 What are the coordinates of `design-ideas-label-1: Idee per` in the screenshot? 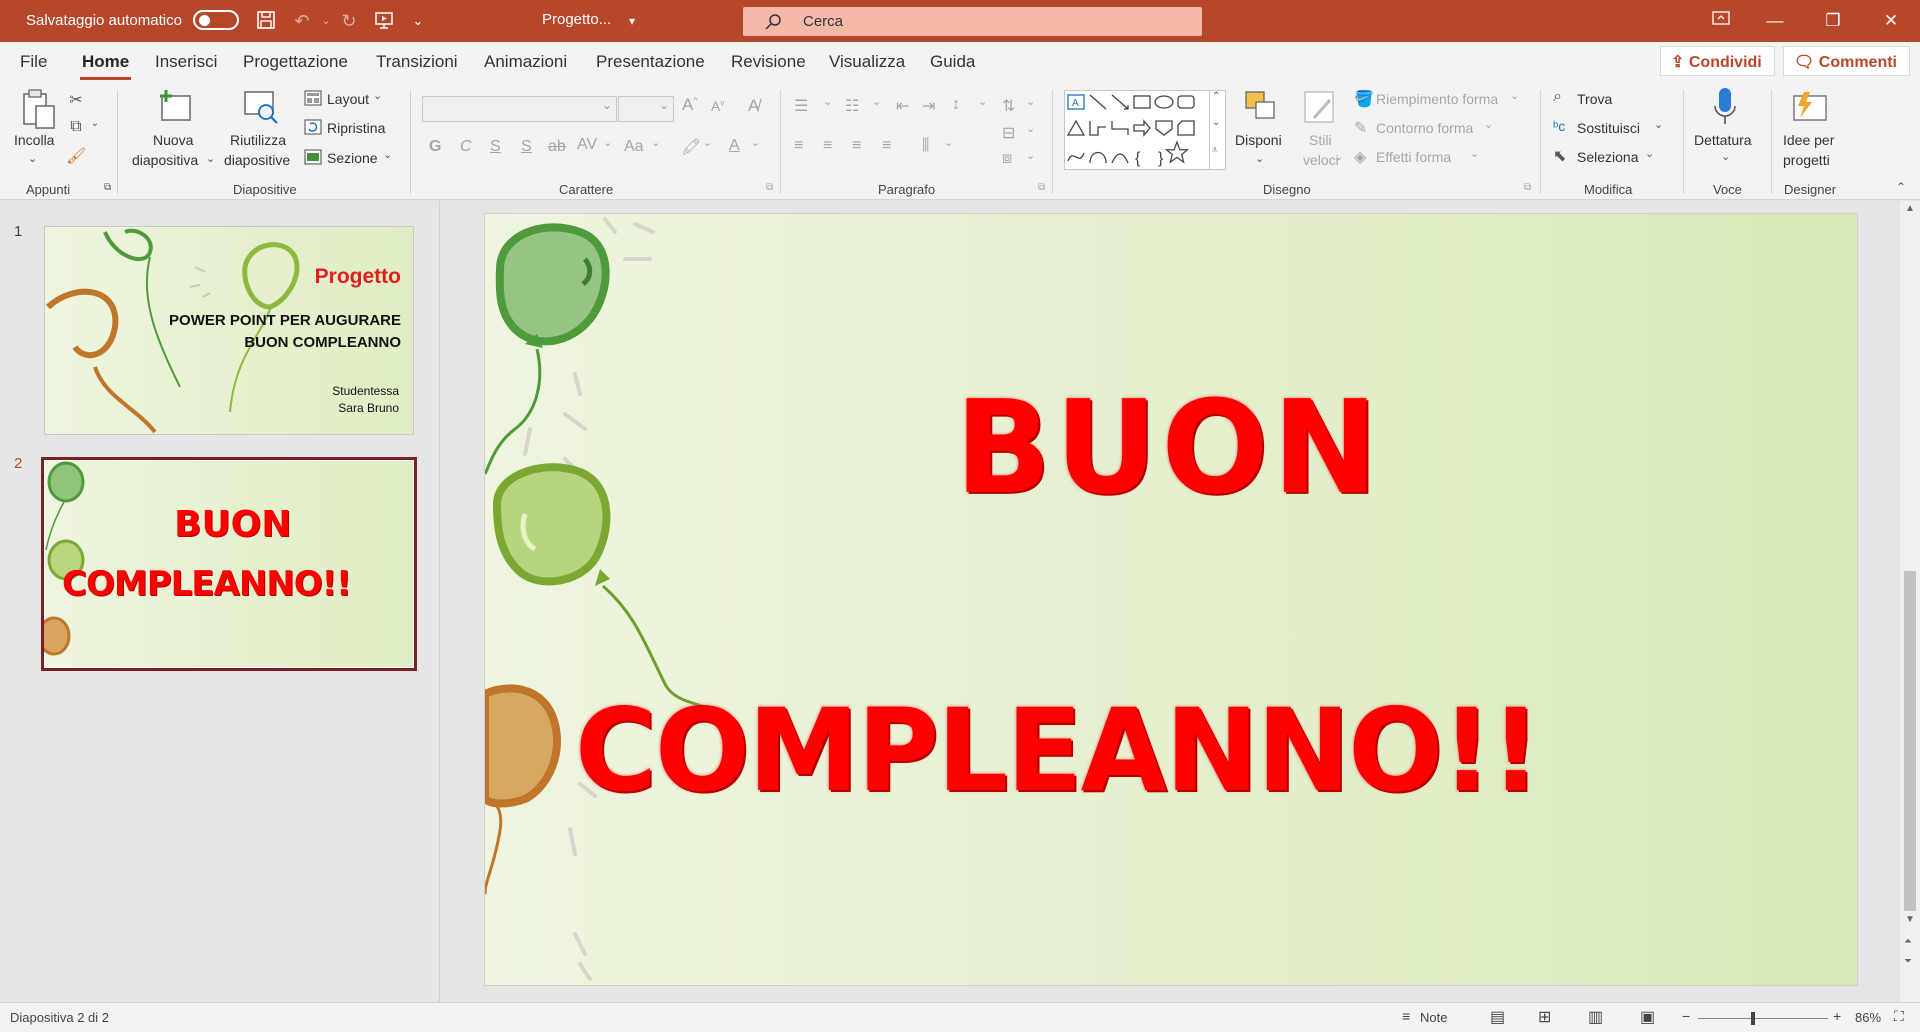 It's located at (1808, 140).